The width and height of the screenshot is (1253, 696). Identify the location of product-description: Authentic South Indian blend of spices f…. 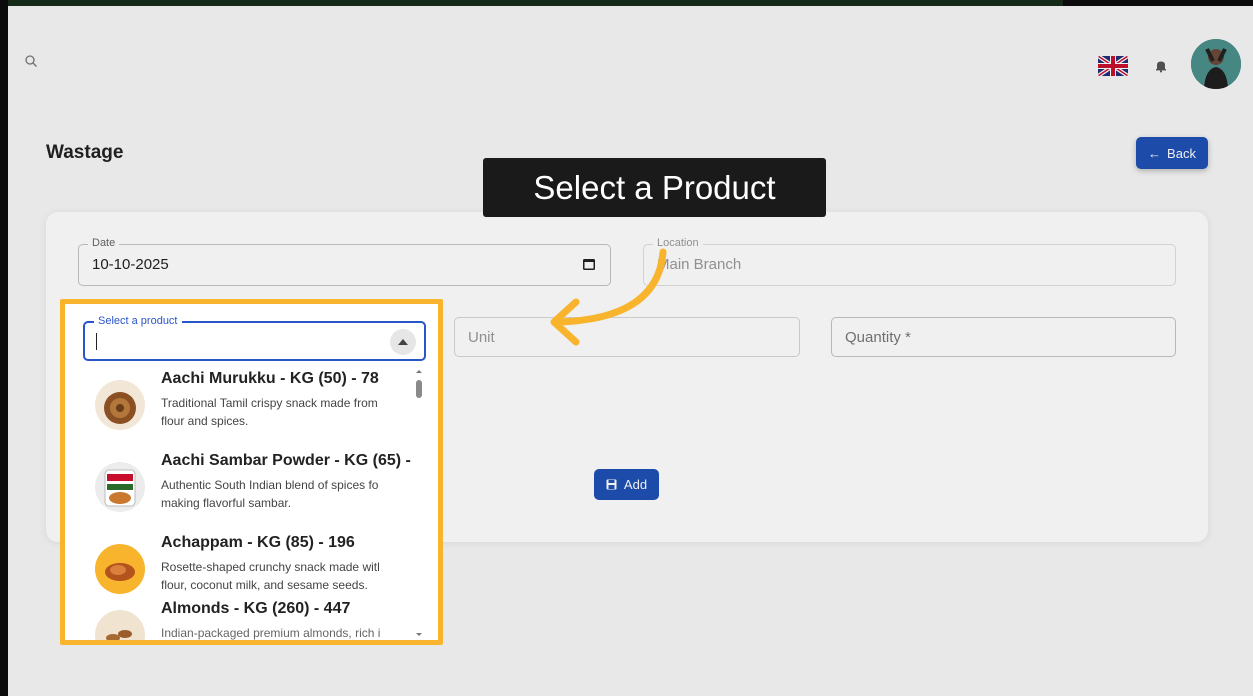
(270, 494).